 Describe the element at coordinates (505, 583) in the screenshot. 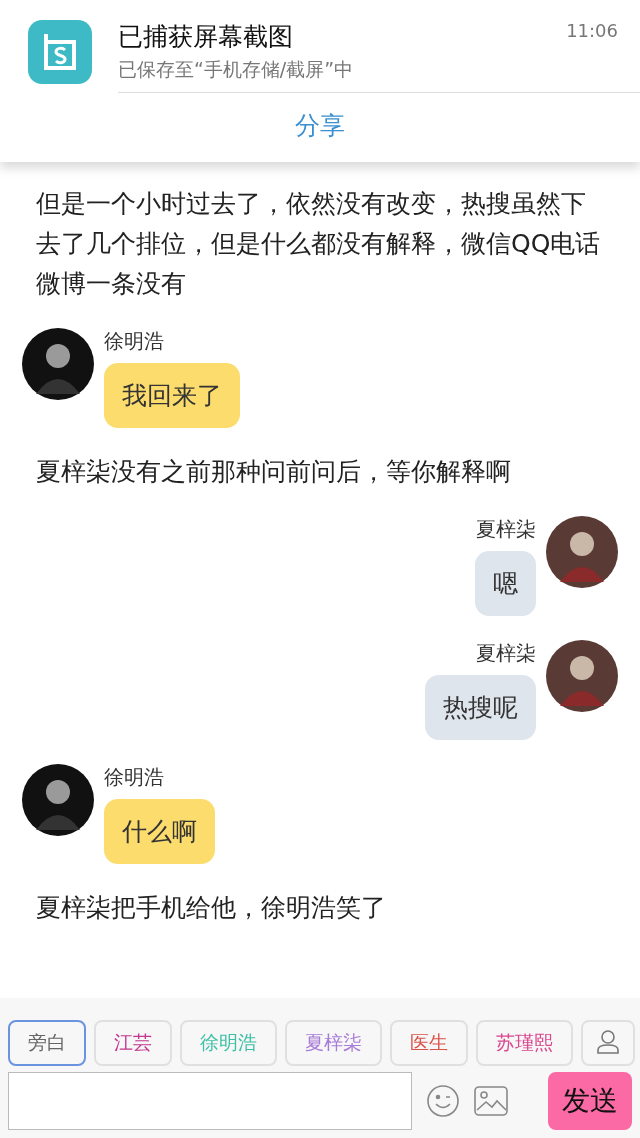

I see `message-bubble: 嗯` at that location.